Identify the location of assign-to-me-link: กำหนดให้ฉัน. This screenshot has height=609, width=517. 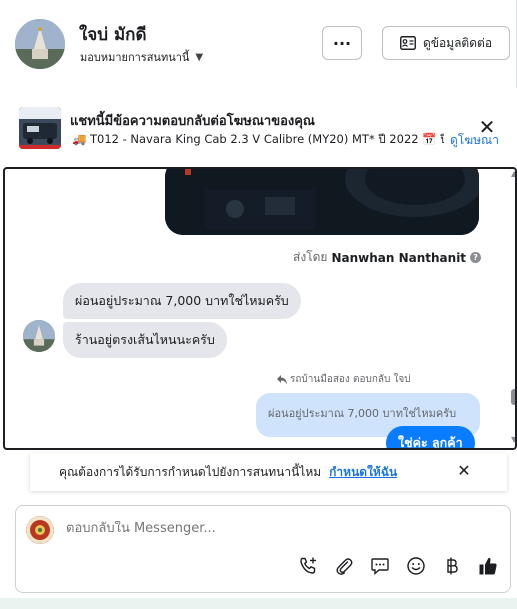
(363, 472).